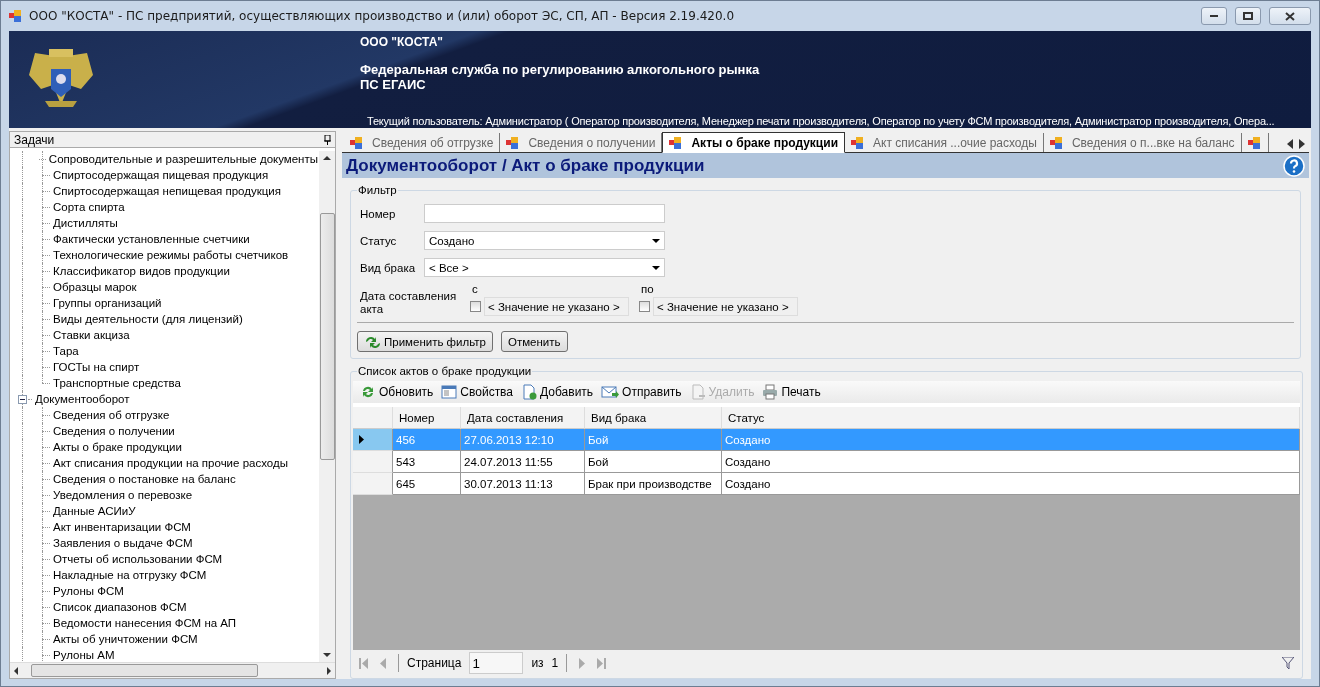 The image size is (1320, 687). Describe the element at coordinates (653, 484) in the screenshot. I see `table-cell: Брак при производстве` at that location.